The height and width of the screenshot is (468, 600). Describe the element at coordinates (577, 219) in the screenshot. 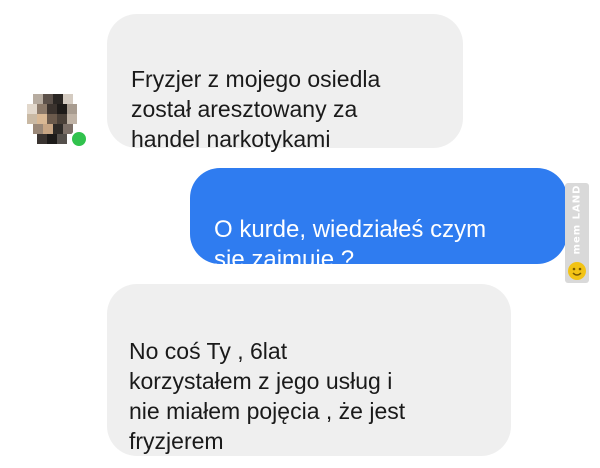

I see `watermark-text: mem LAND` at that location.